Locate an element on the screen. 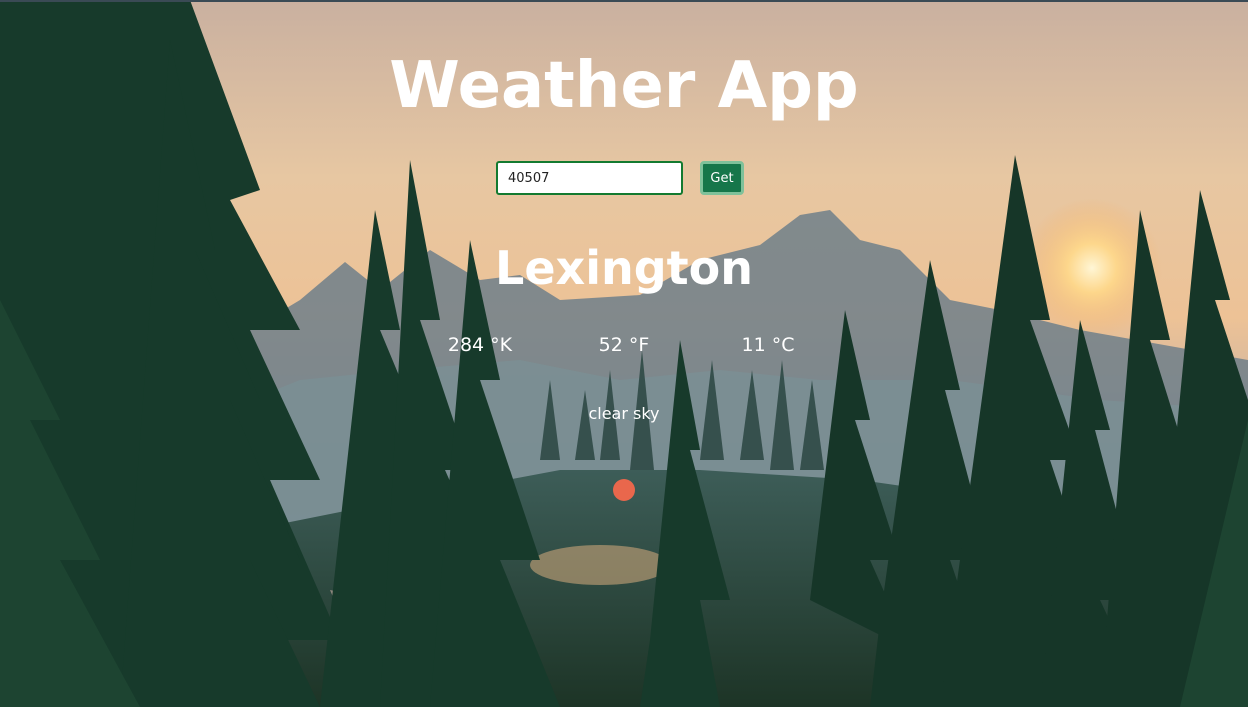  temperature-fahrenheit: 52 °F is located at coordinates (624, 345).